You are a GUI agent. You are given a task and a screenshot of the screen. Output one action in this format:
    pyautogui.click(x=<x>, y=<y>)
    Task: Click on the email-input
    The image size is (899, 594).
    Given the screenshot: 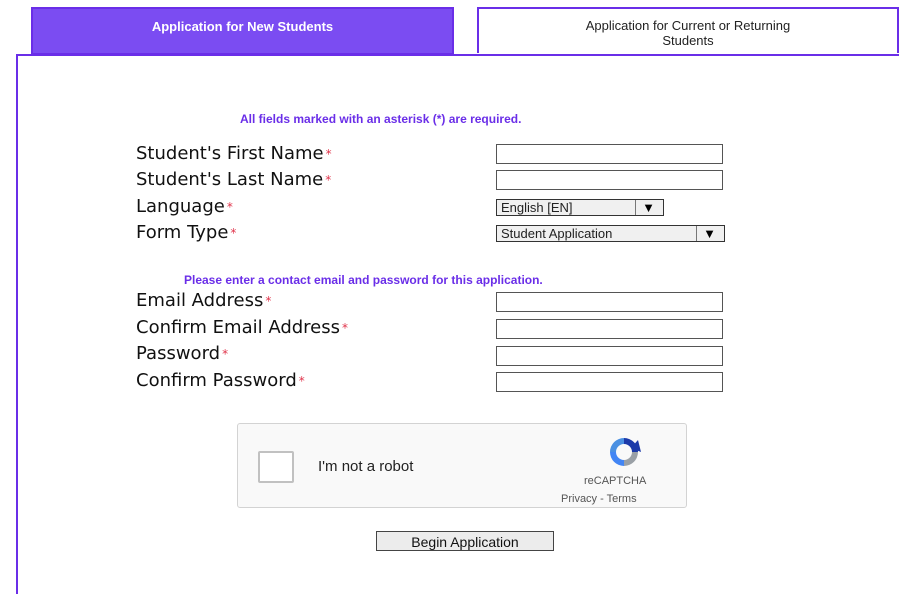 What is the action you would take?
    pyautogui.click(x=609, y=302)
    